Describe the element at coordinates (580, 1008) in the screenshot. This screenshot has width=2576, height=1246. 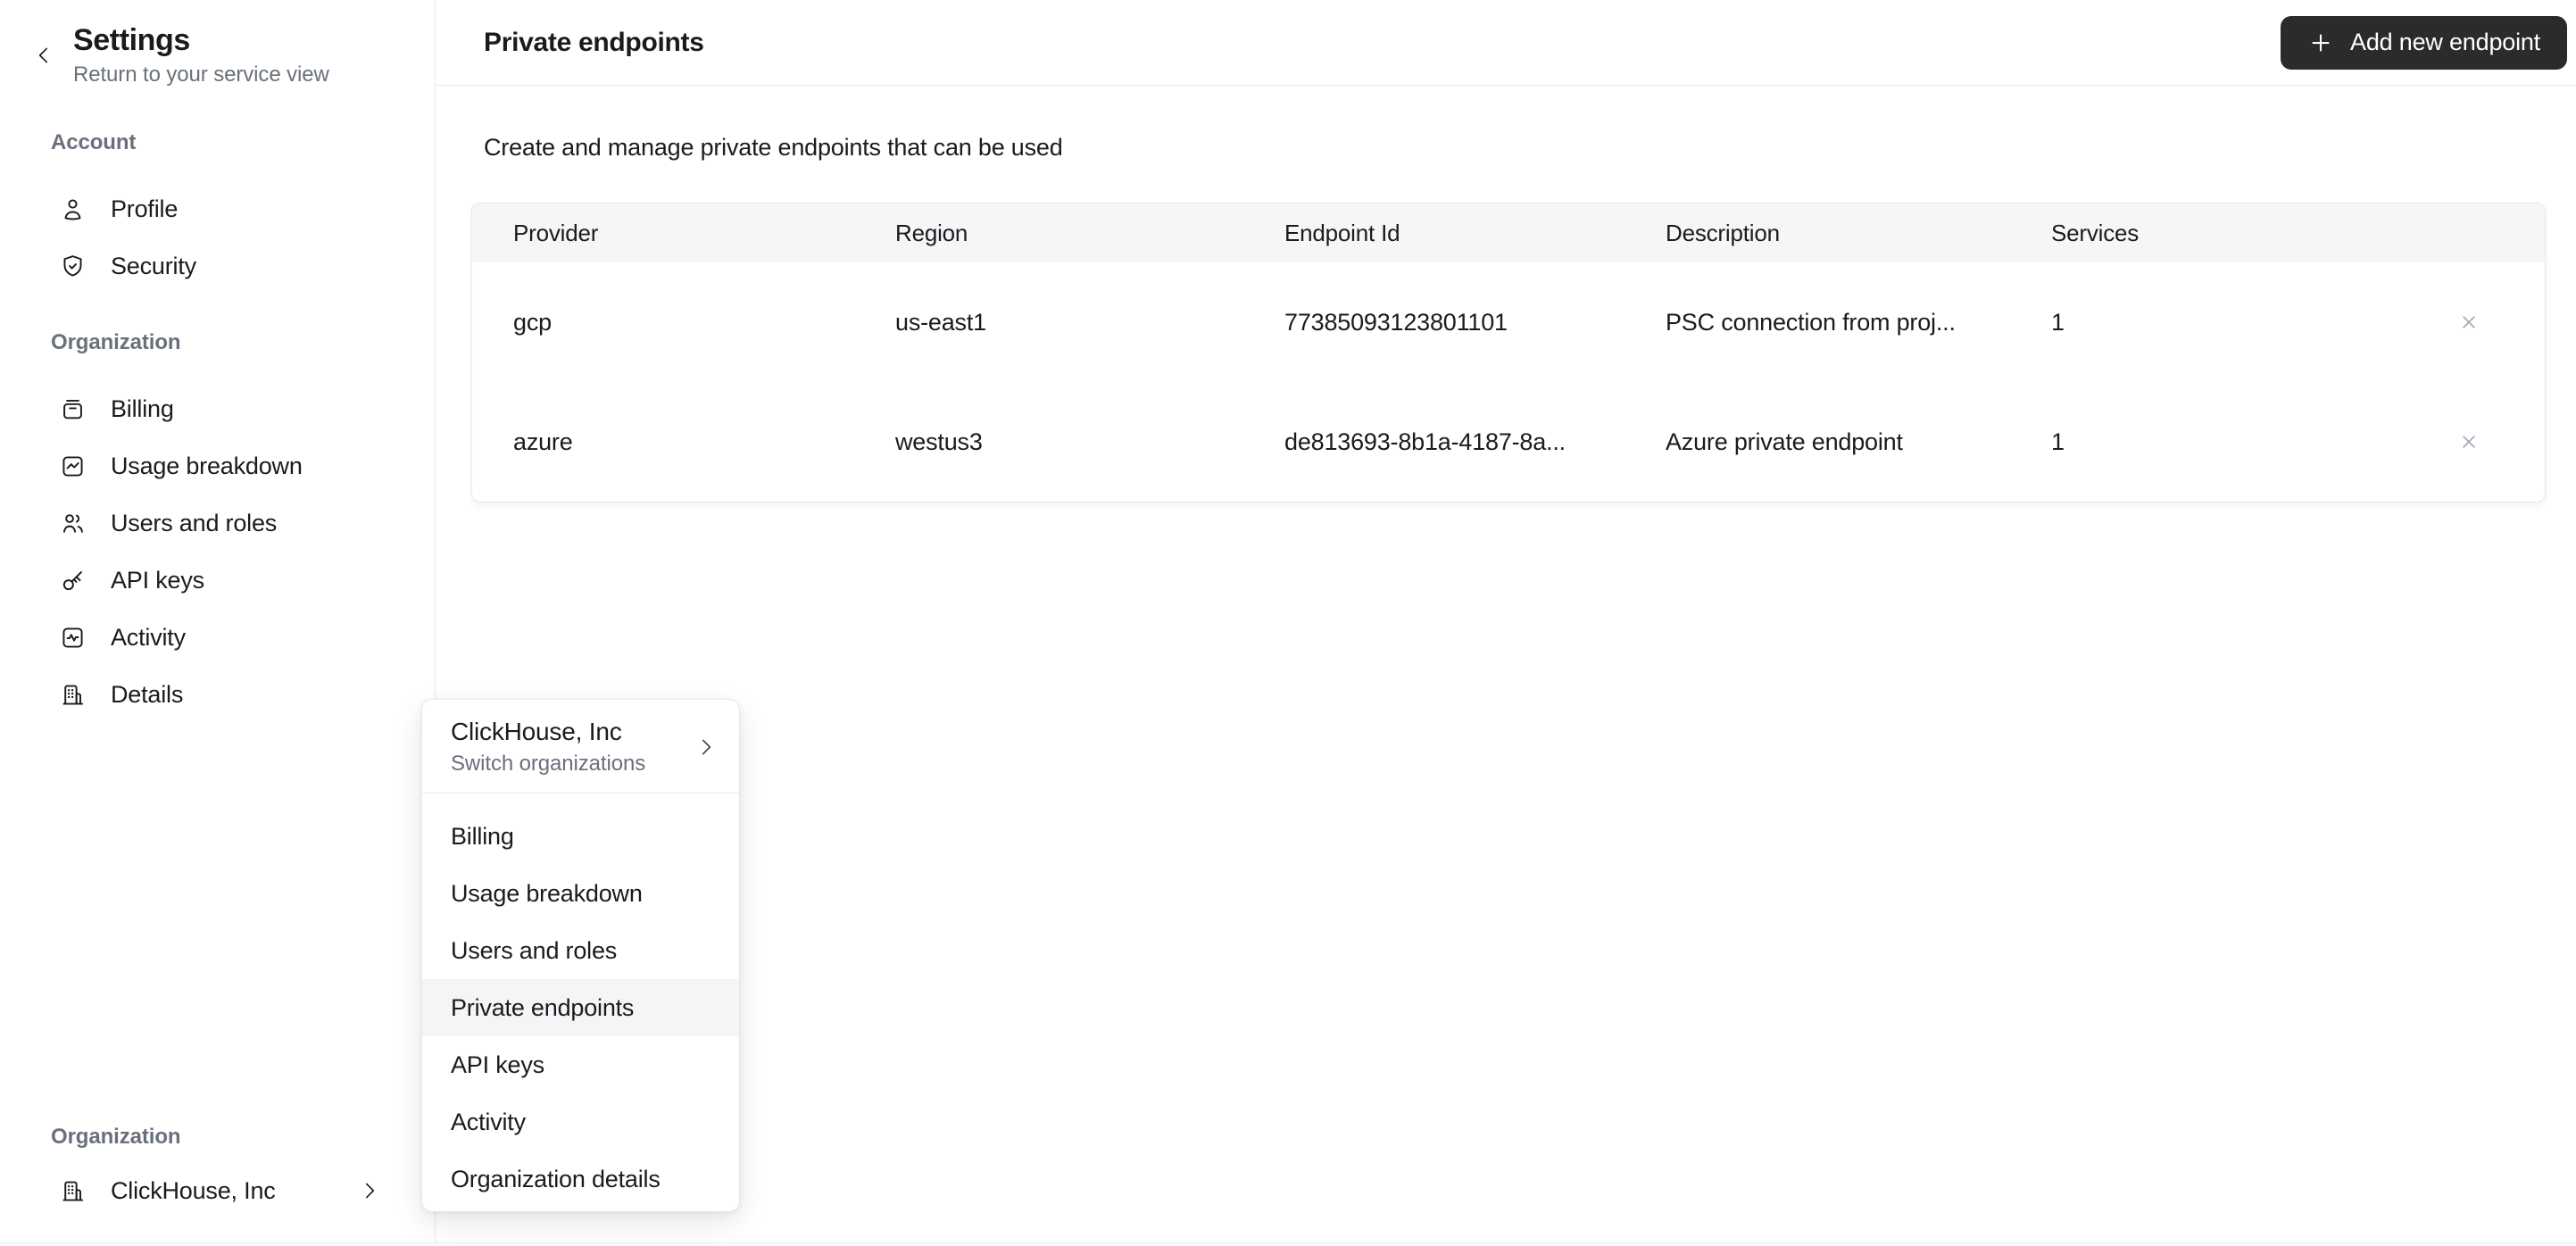
I see `menu-item-private-endpoints: Private endpoints` at that location.